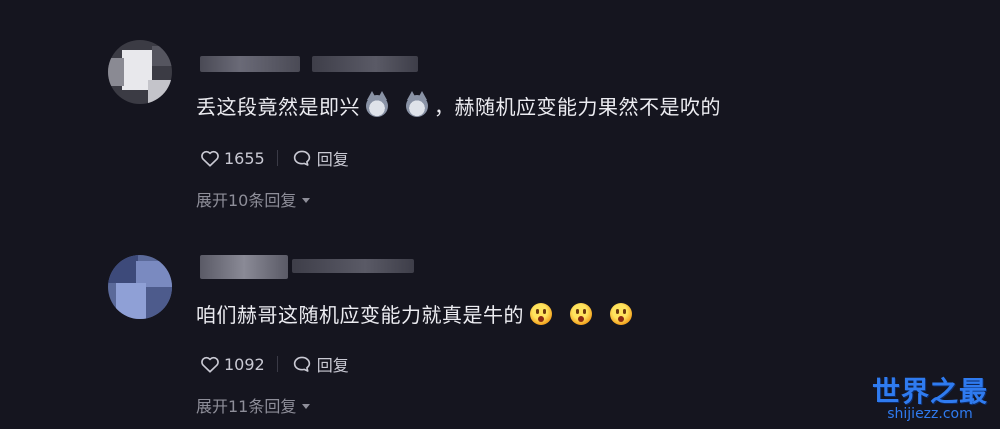  I want to click on like-button: 1092, so click(232, 364).